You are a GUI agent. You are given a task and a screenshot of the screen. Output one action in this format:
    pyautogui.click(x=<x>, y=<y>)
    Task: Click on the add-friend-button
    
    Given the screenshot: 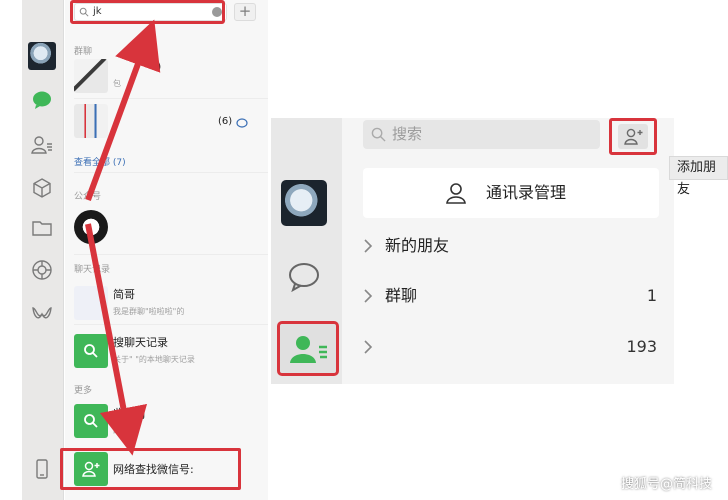 What is the action you would take?
    pyautogui.click(x=633, y=136)
    